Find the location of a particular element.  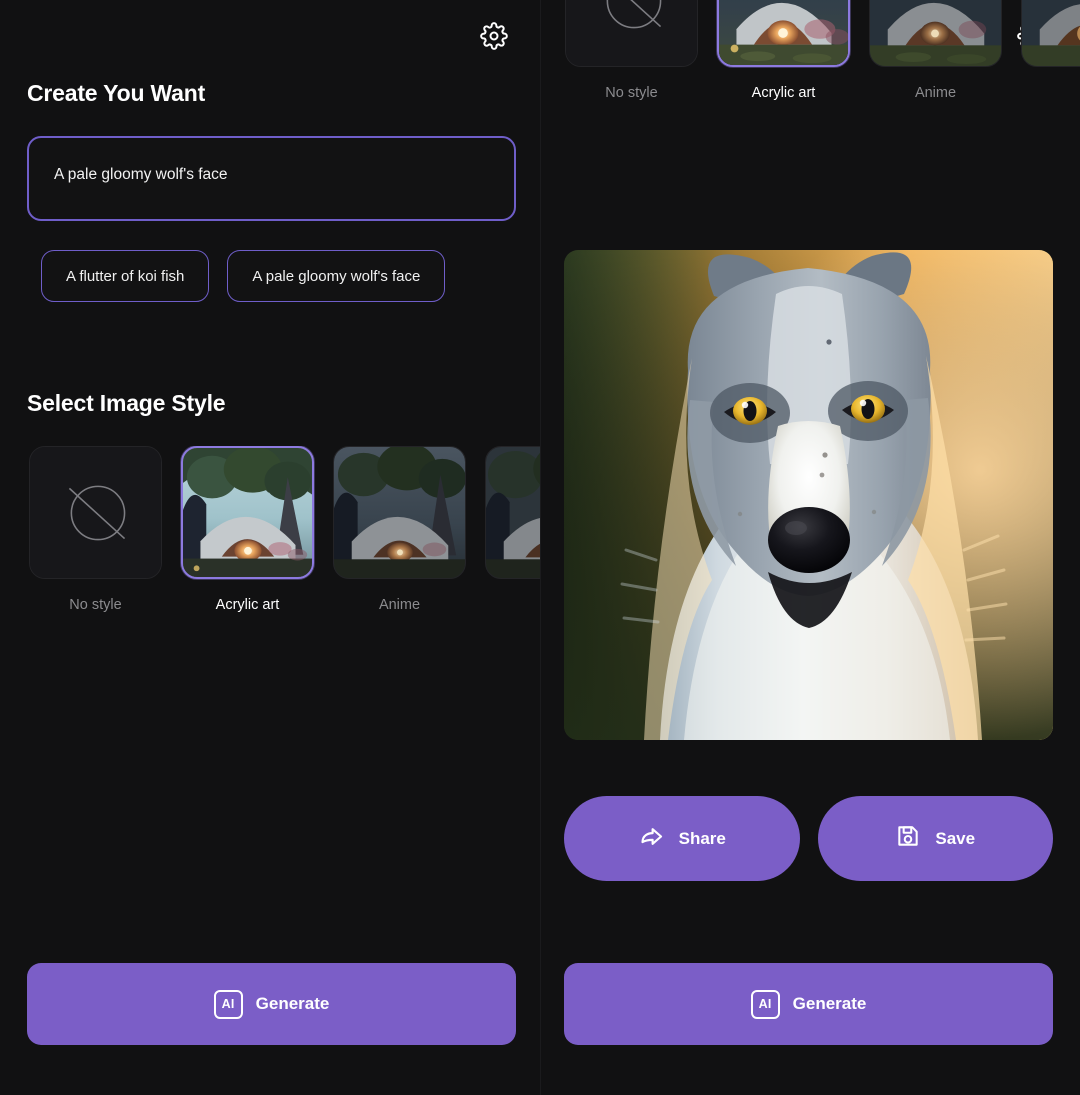

save-button-label: Save is located at coordinates (955, 838).